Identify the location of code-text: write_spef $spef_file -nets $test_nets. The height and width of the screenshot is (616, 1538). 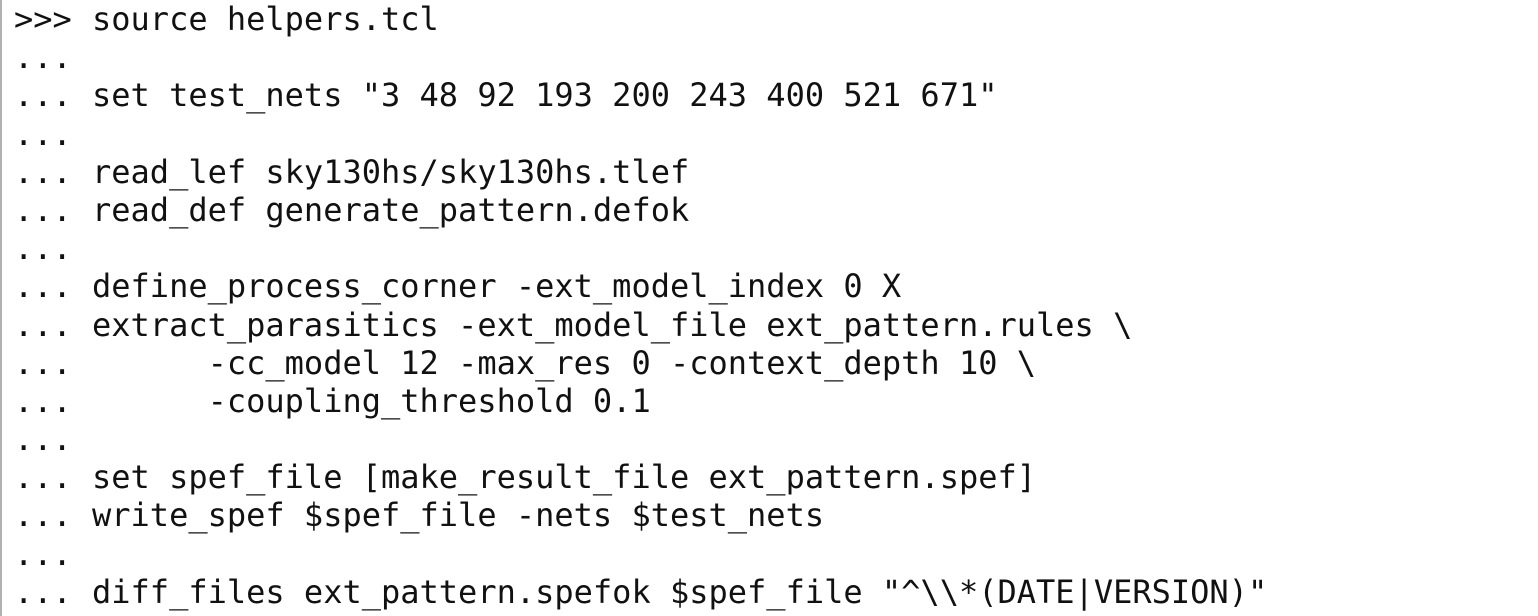
(458, 515).